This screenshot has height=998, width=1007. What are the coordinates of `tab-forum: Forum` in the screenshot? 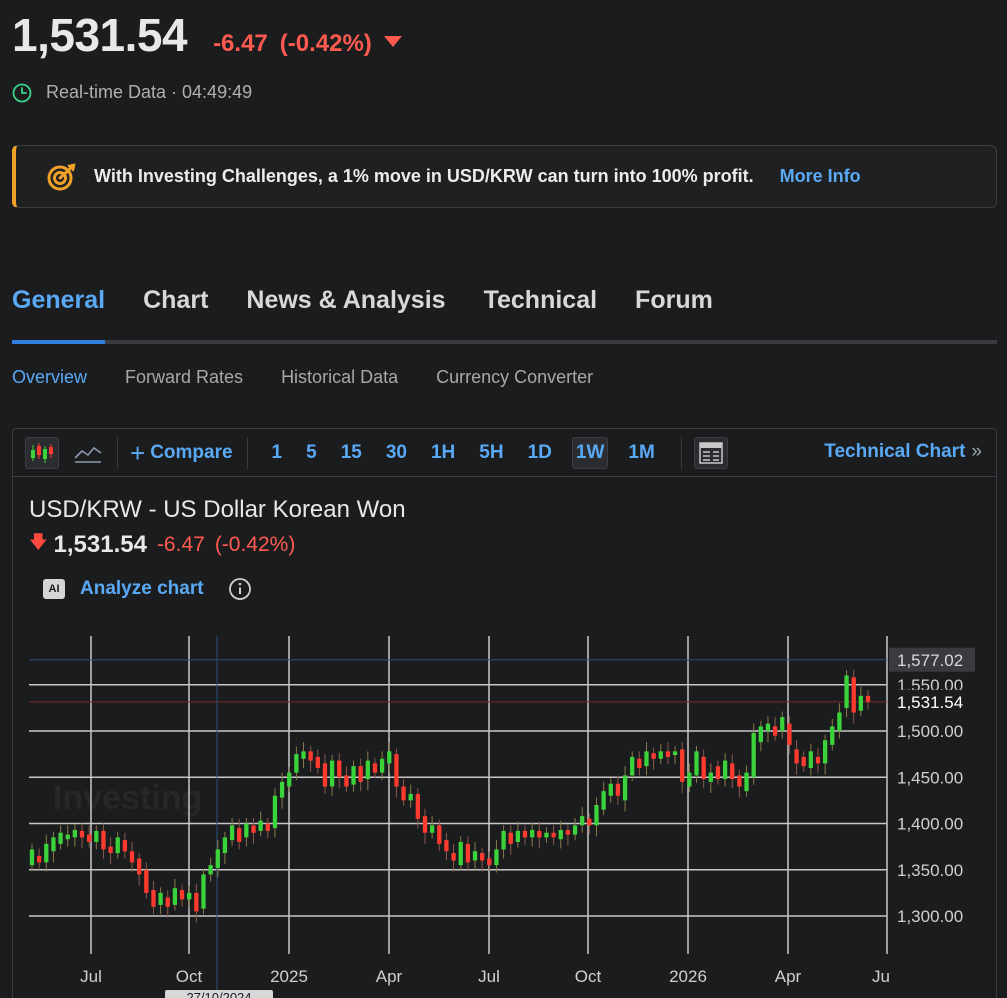 It's located at (674, 311).